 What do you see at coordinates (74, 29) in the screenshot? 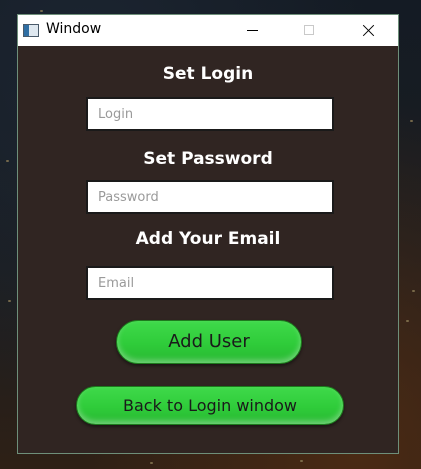
I see `window-title: Window` at bounding box center [74, 29].